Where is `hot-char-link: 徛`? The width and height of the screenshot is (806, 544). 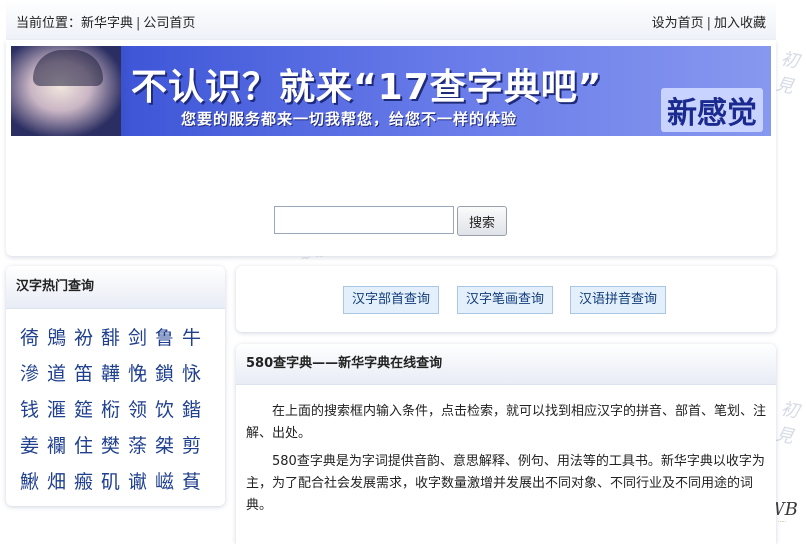 hot-char-link: 徛 is located at coordinates (33, 338).